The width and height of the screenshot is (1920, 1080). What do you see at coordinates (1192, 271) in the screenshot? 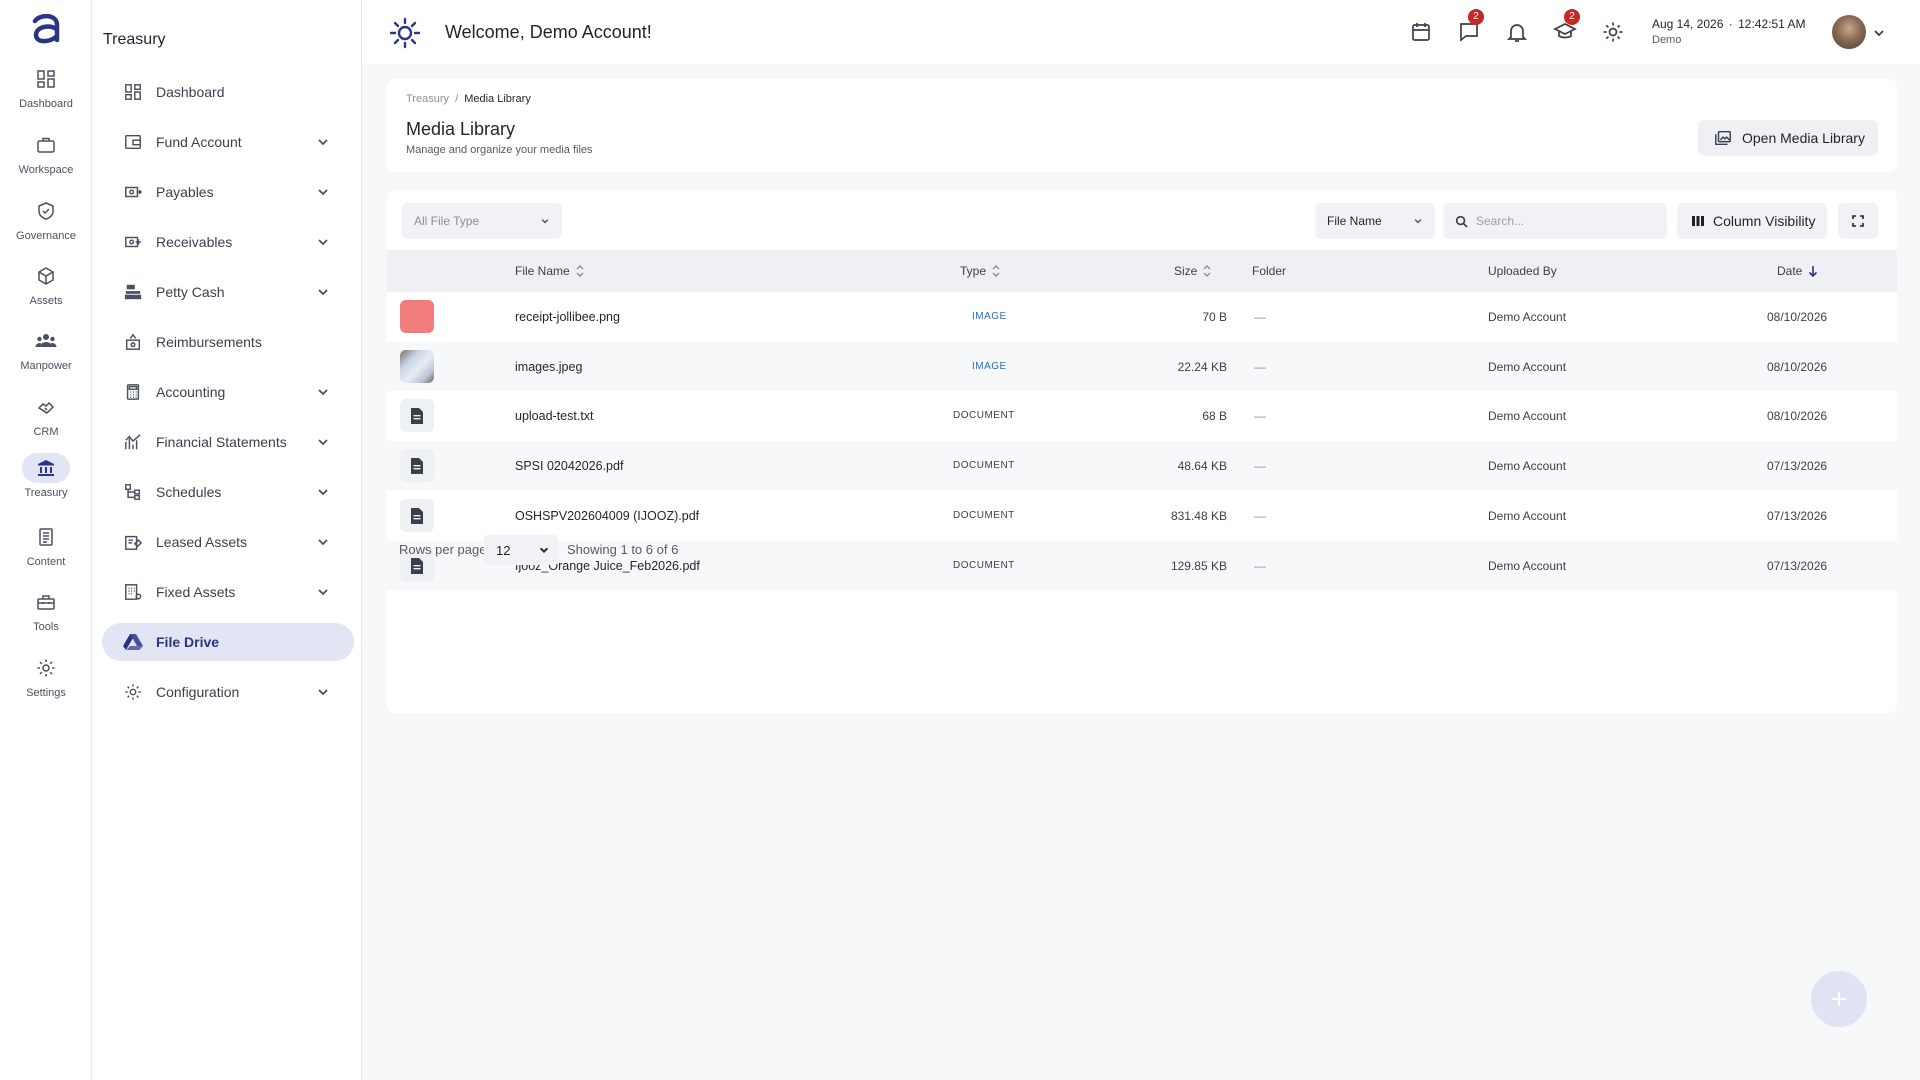
I see `column-header-size: Size` at bounding box center [1192, 271].